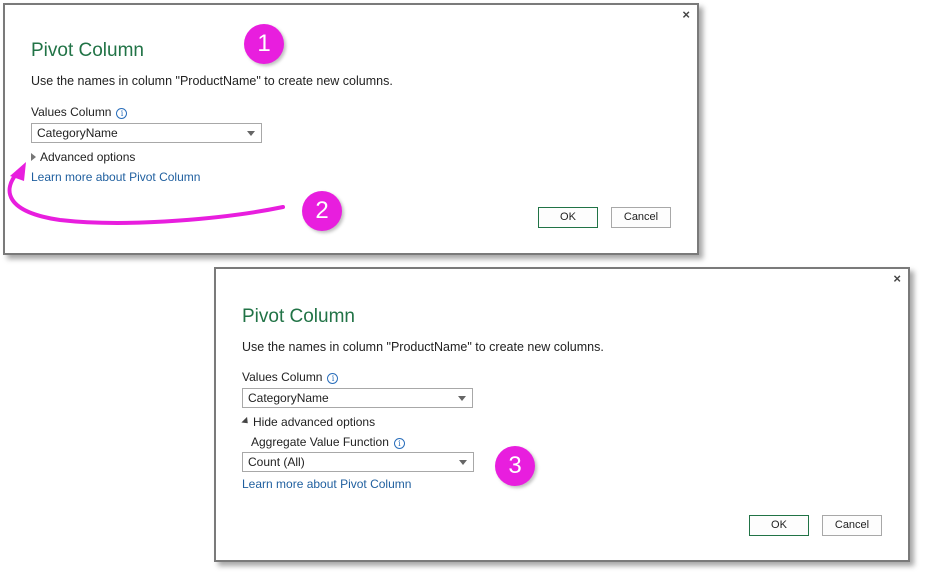 The width and height of the screenshot is (930, 580). Describe the element at coordinates (358, 462) in the screenshot. I see `aggregate-function-dropdown: Count (All)` at that location.